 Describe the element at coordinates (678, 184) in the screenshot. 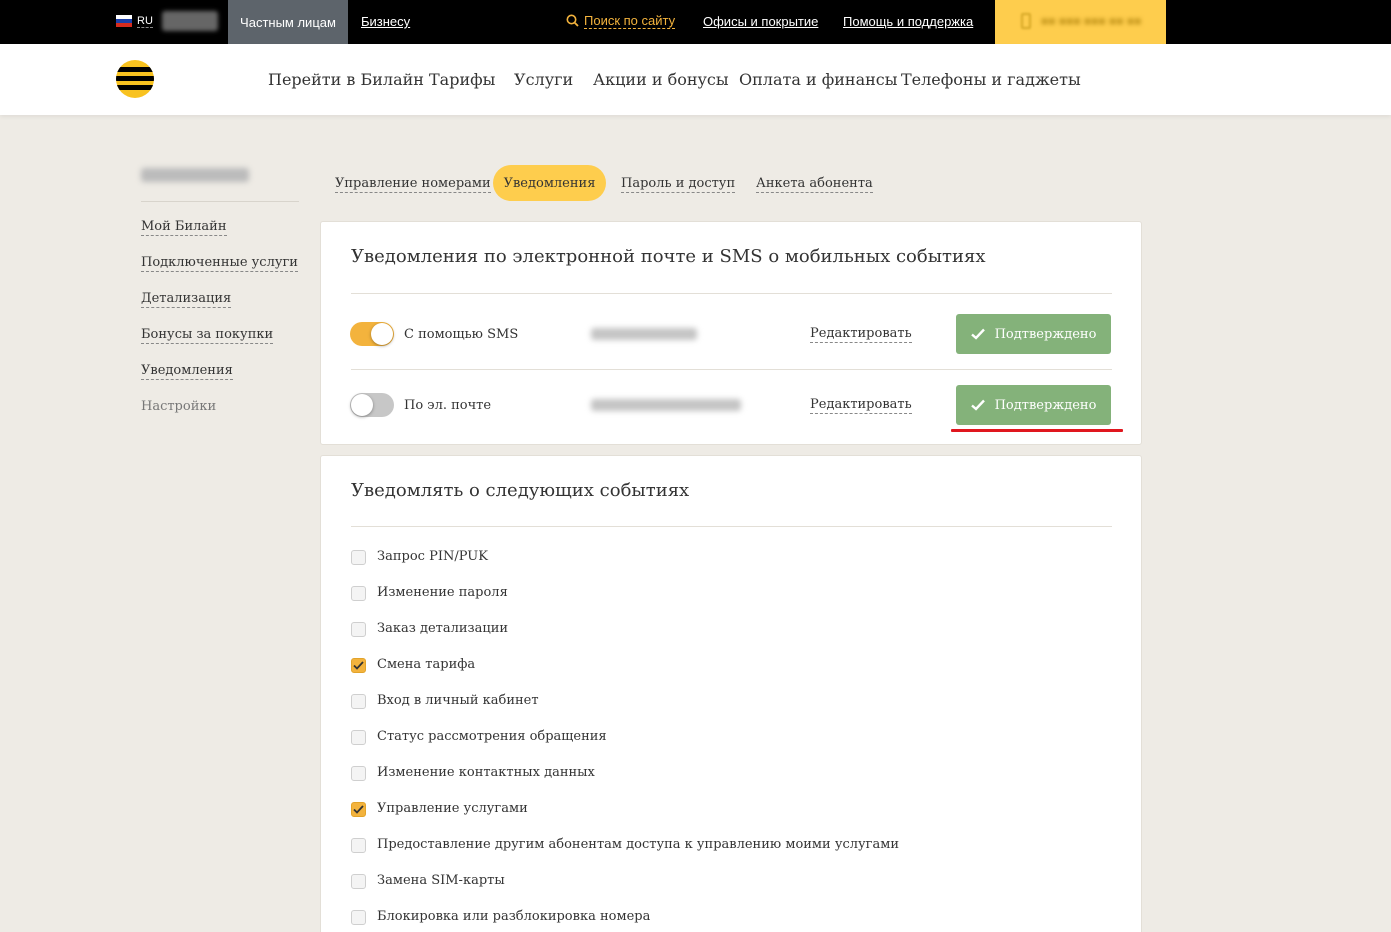

I see `tab-password-access: Пароль и доступ` at that location.